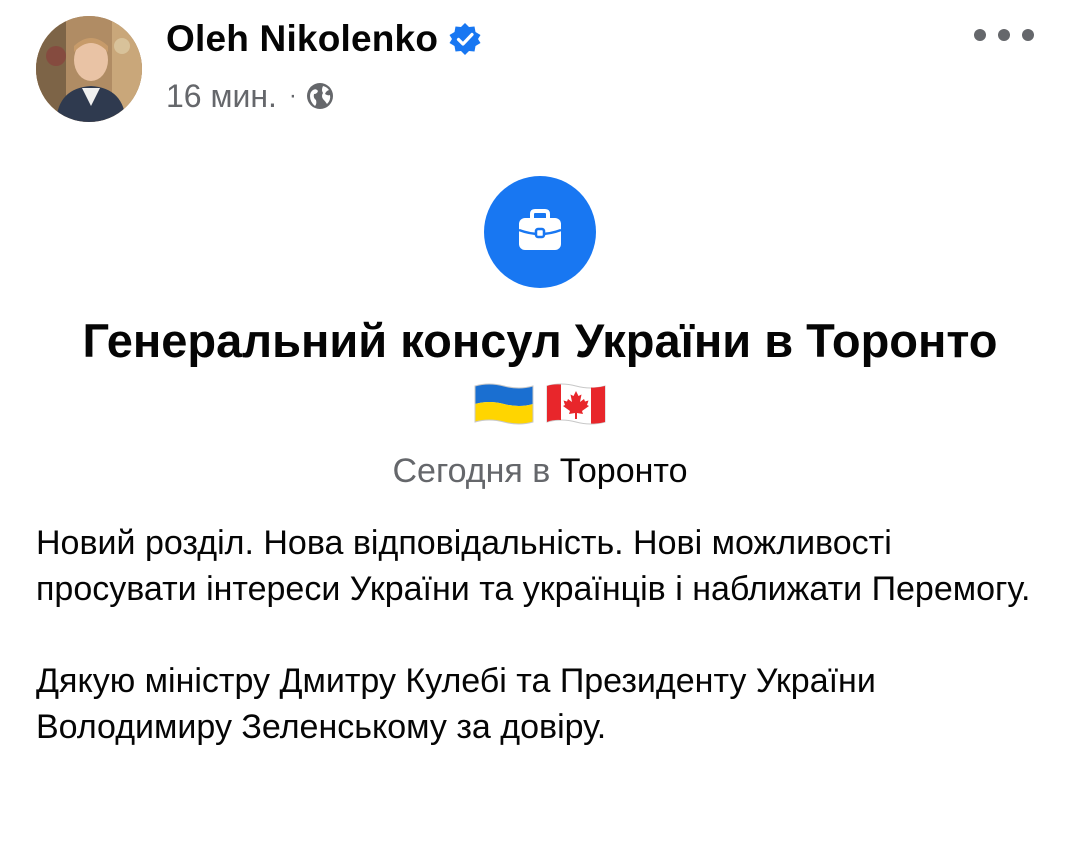 The width and height of the screenshot is (1080, 848). What do you see at coordinates (221, 96) in the screenshot?
I see `post-timestamp: 16 мин.` at bounding box center [221, 96].